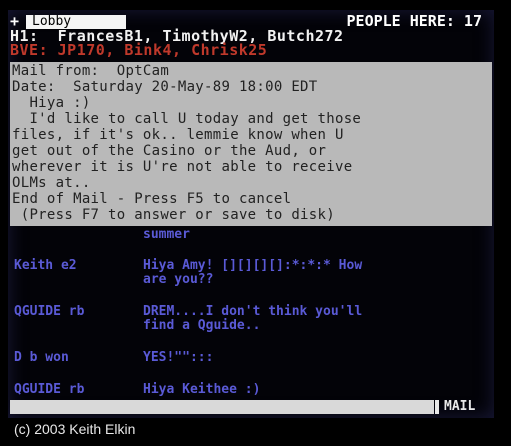 The width and height of the screenshot is (511, 446). What do you see at coordinates (253, 311) in the screenshot?
I see `chat-message: DREM....I don't think you'll` at bounding box center [253, 311].